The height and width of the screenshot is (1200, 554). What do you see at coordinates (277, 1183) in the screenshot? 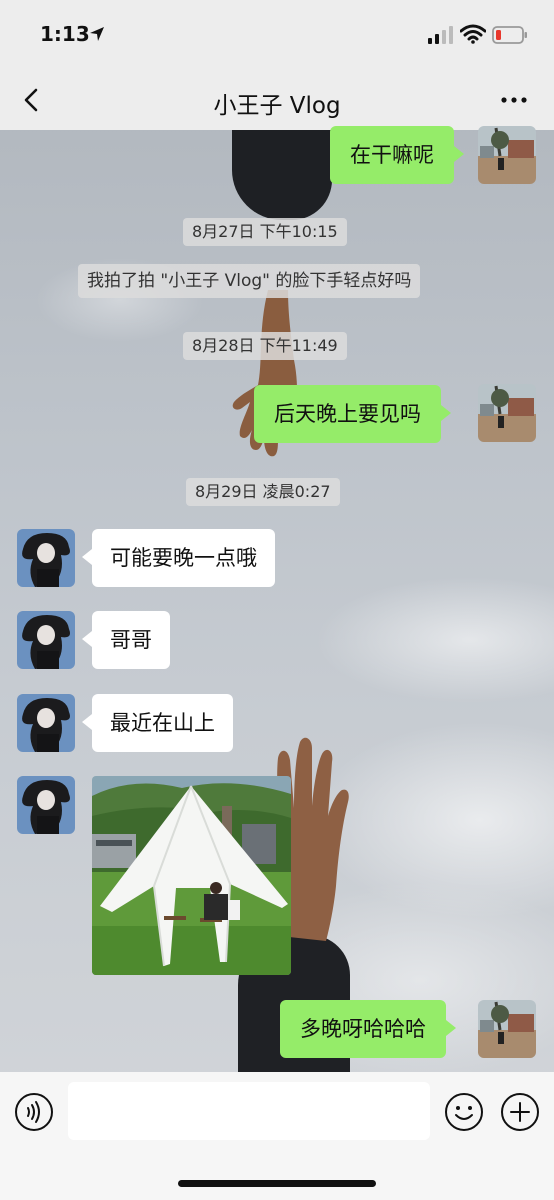
I see `home-indicator` at bounding box center [277, 1183].